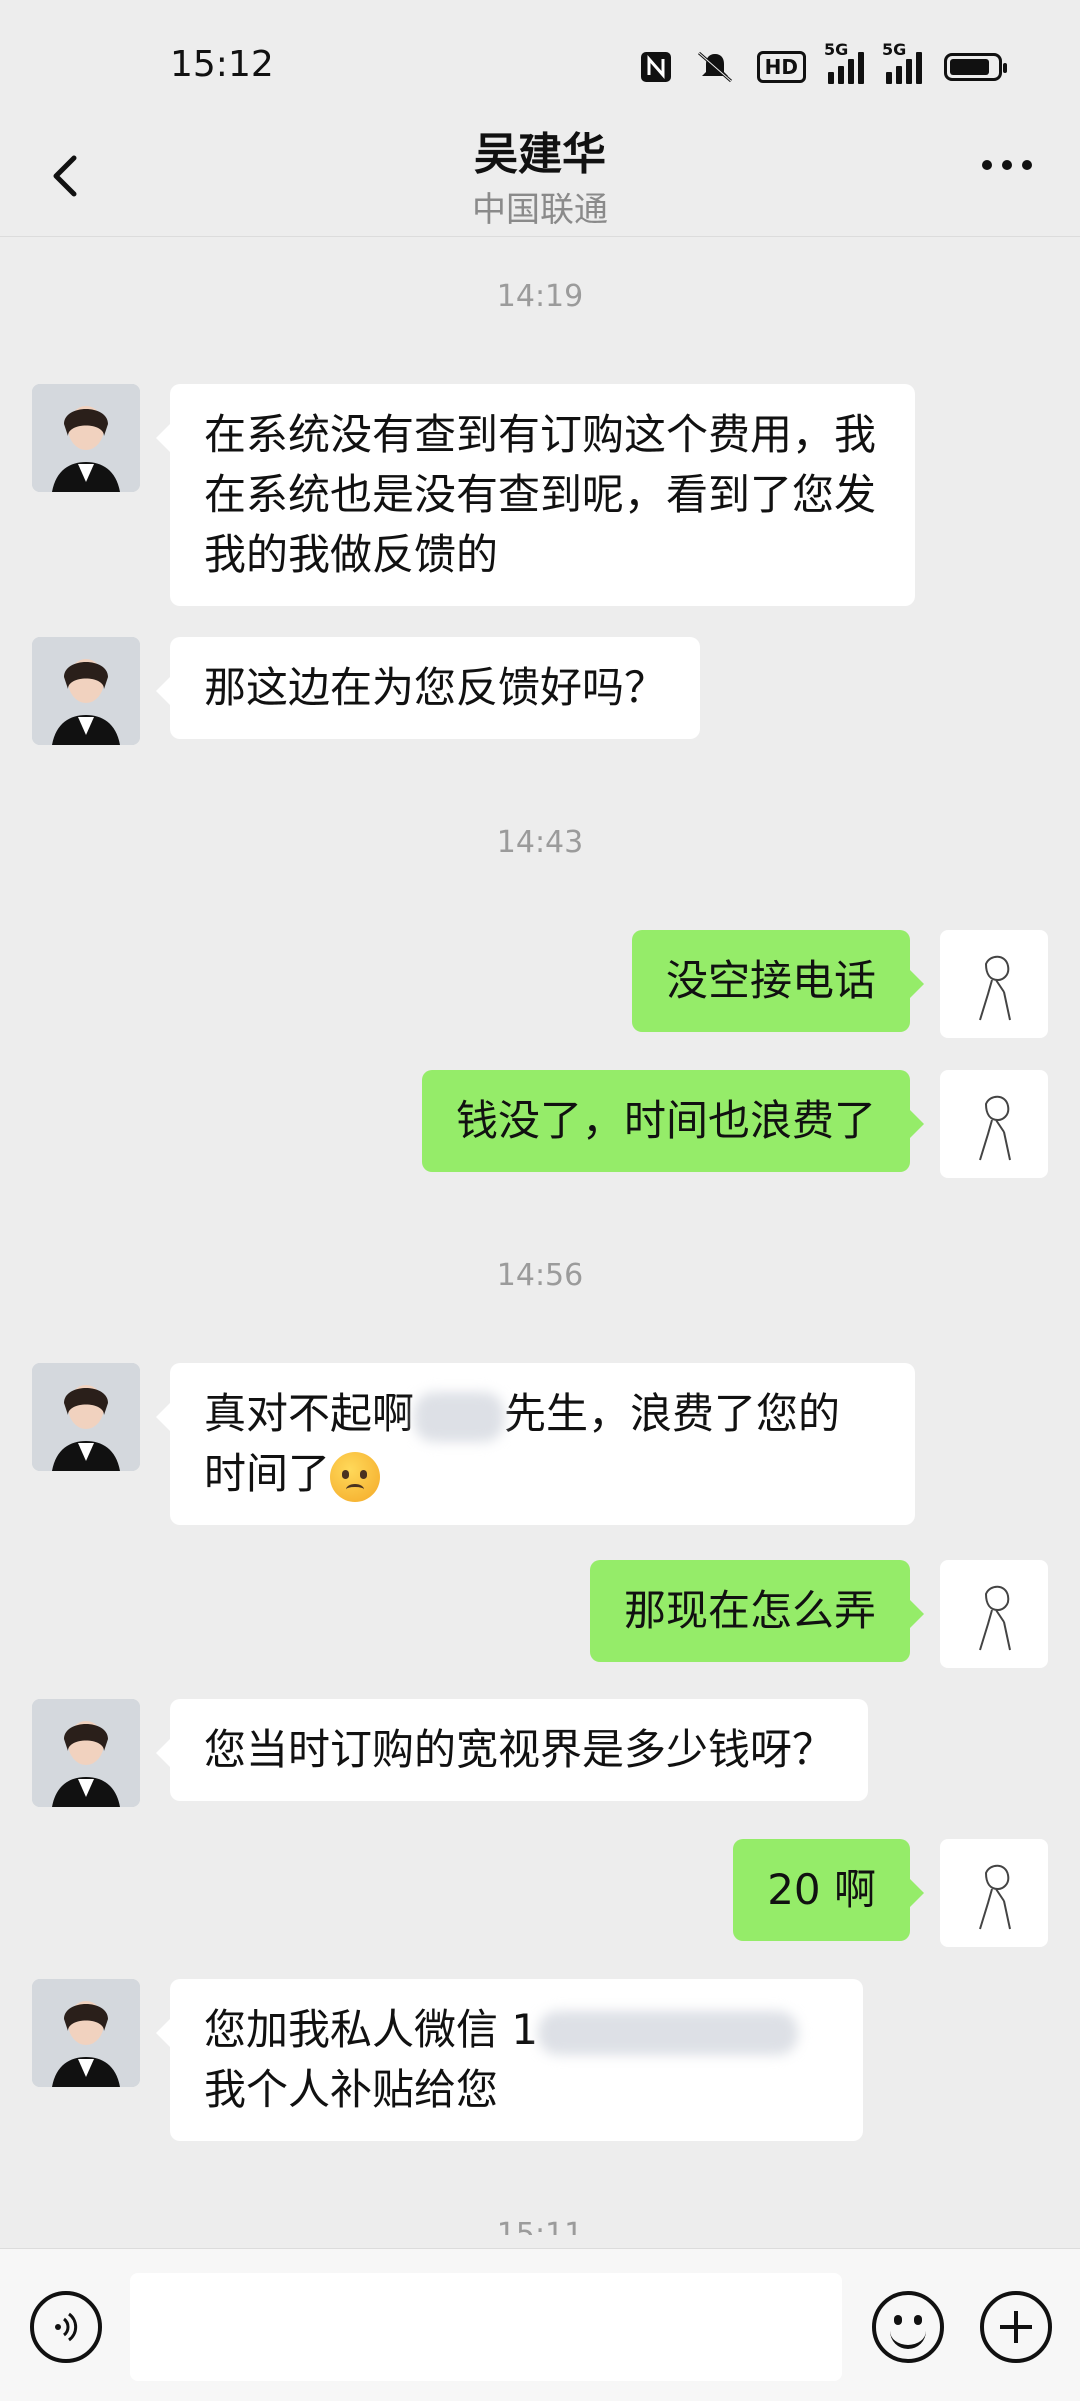 The width and height of the screenshot is (1080, 2401). I want to click on timestamp: 15:11, so click(540, 2226).